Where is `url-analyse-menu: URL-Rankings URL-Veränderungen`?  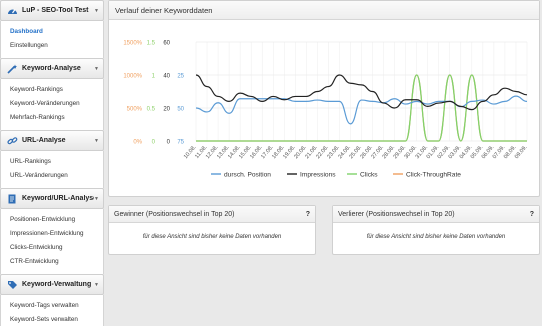 url-analyse-menu: URL-Rankings URL-Veränderungen is located at coordinates (52, 169).